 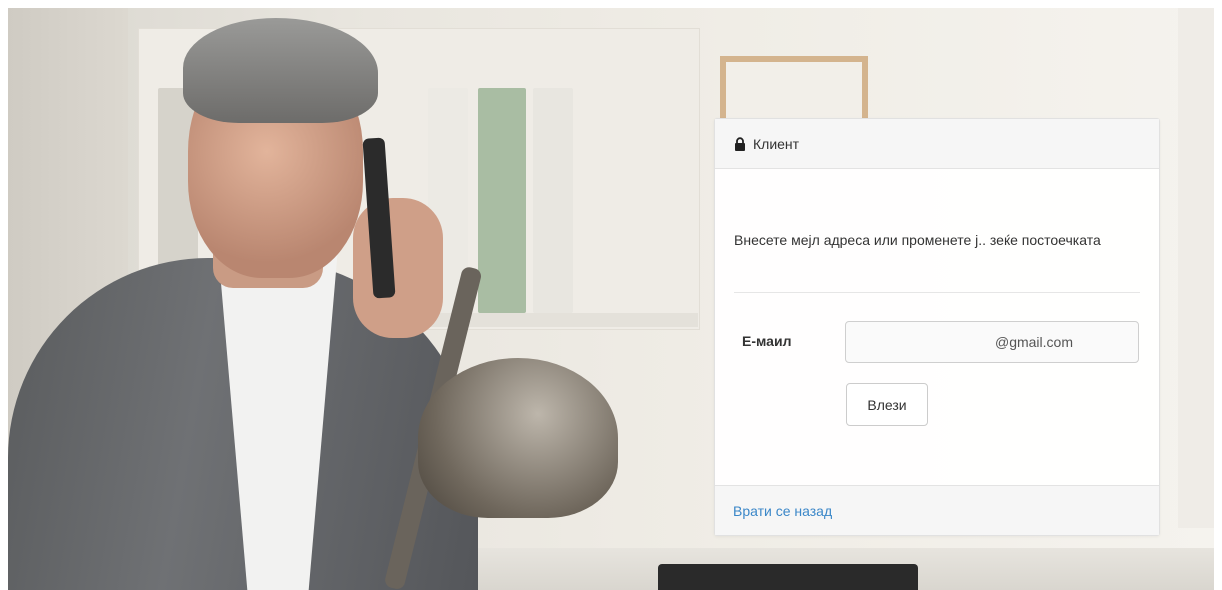 What do you see at coordinates (937, 144) in the screenshot?
I see `panel-header: Клиент` at bounding box center [937, 144].